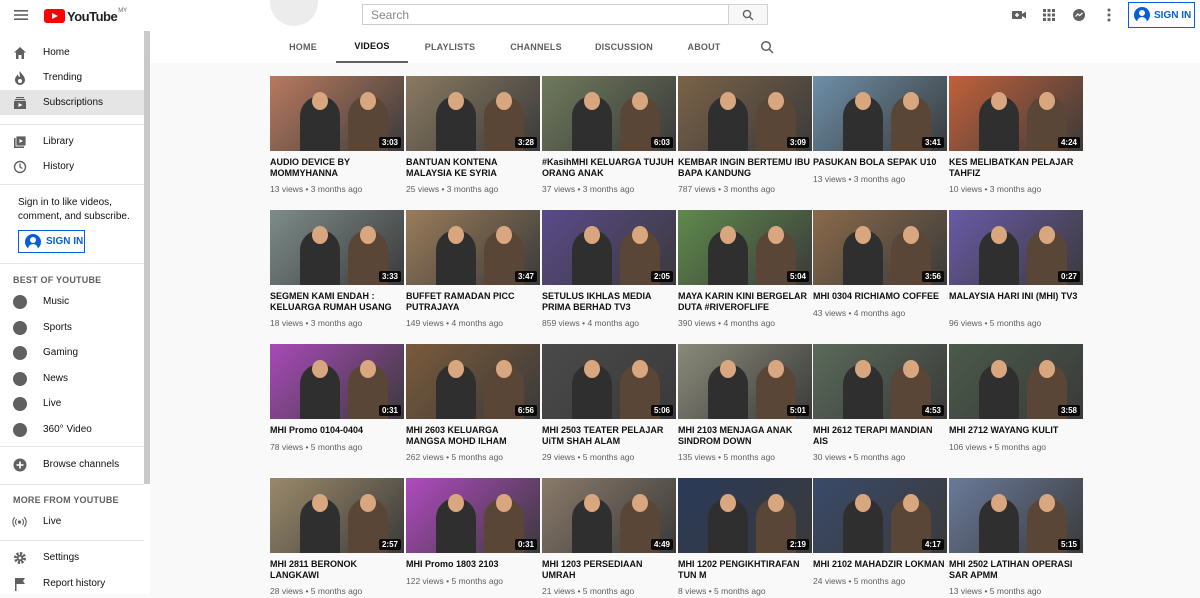 The image size is (1200, 598). What do you see at coordinates (1049, 15) in the screenshot?
I see `apps-icon` at bounding box center [1049, 15].